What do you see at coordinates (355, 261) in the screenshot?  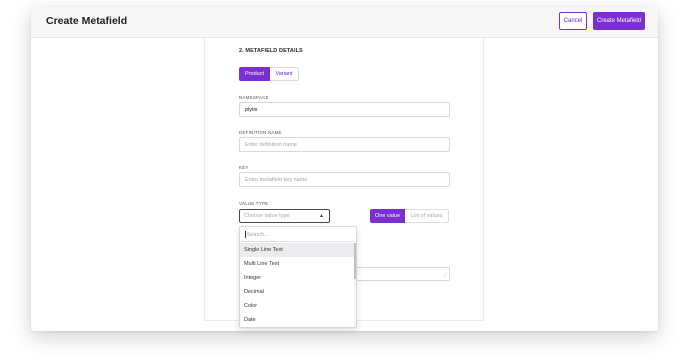 I see `dropdown-scrollbar-thumb` at bounding box center [355, 261].